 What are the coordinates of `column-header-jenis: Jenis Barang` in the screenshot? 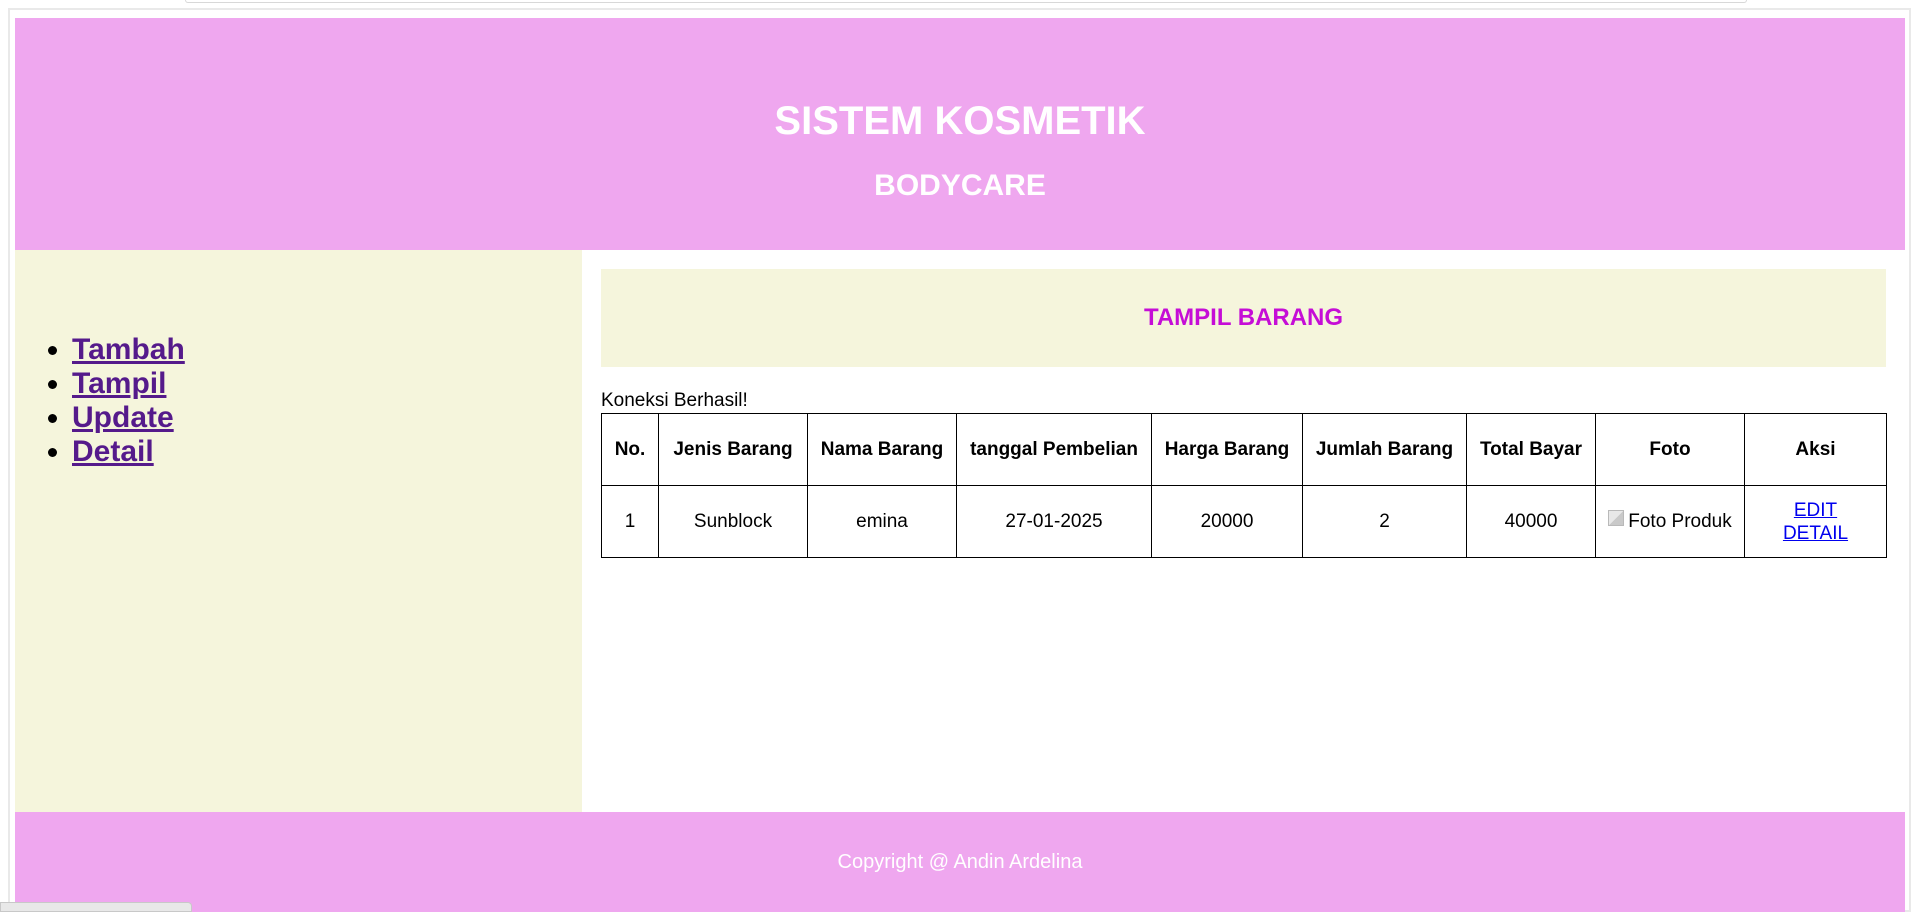 It's located at (733, 449).